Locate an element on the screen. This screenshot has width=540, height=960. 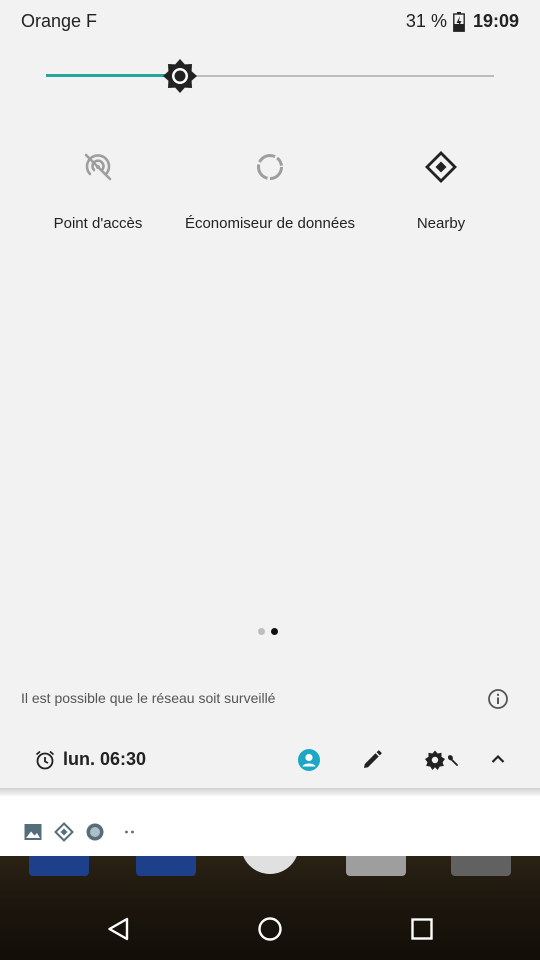
settings-icon is located at coordinates (444, 760).